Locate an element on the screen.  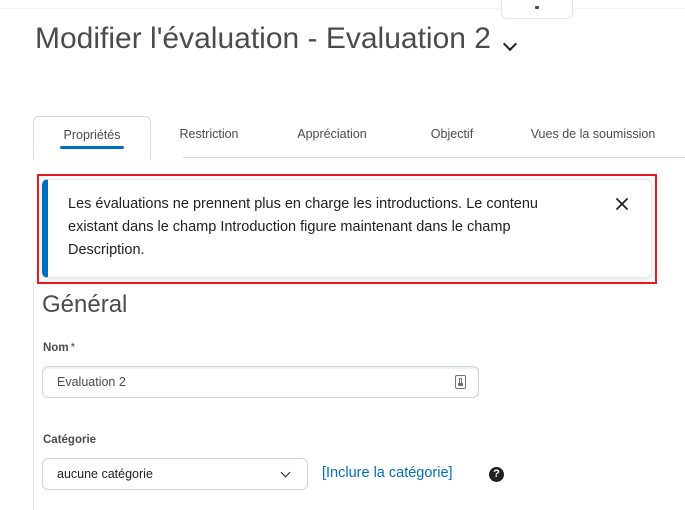
tab-objectif: Objectif is located at coordinates (452, 136).